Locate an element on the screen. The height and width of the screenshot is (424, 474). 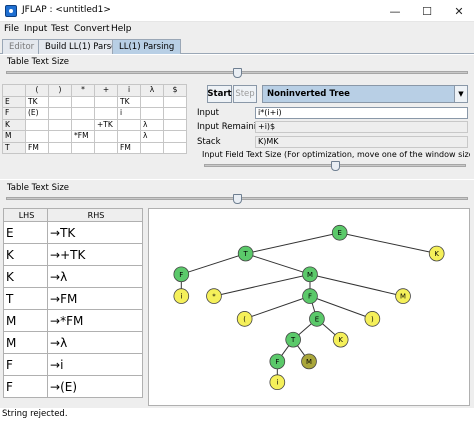
tree-node: * is located at coordinates (214, 296).